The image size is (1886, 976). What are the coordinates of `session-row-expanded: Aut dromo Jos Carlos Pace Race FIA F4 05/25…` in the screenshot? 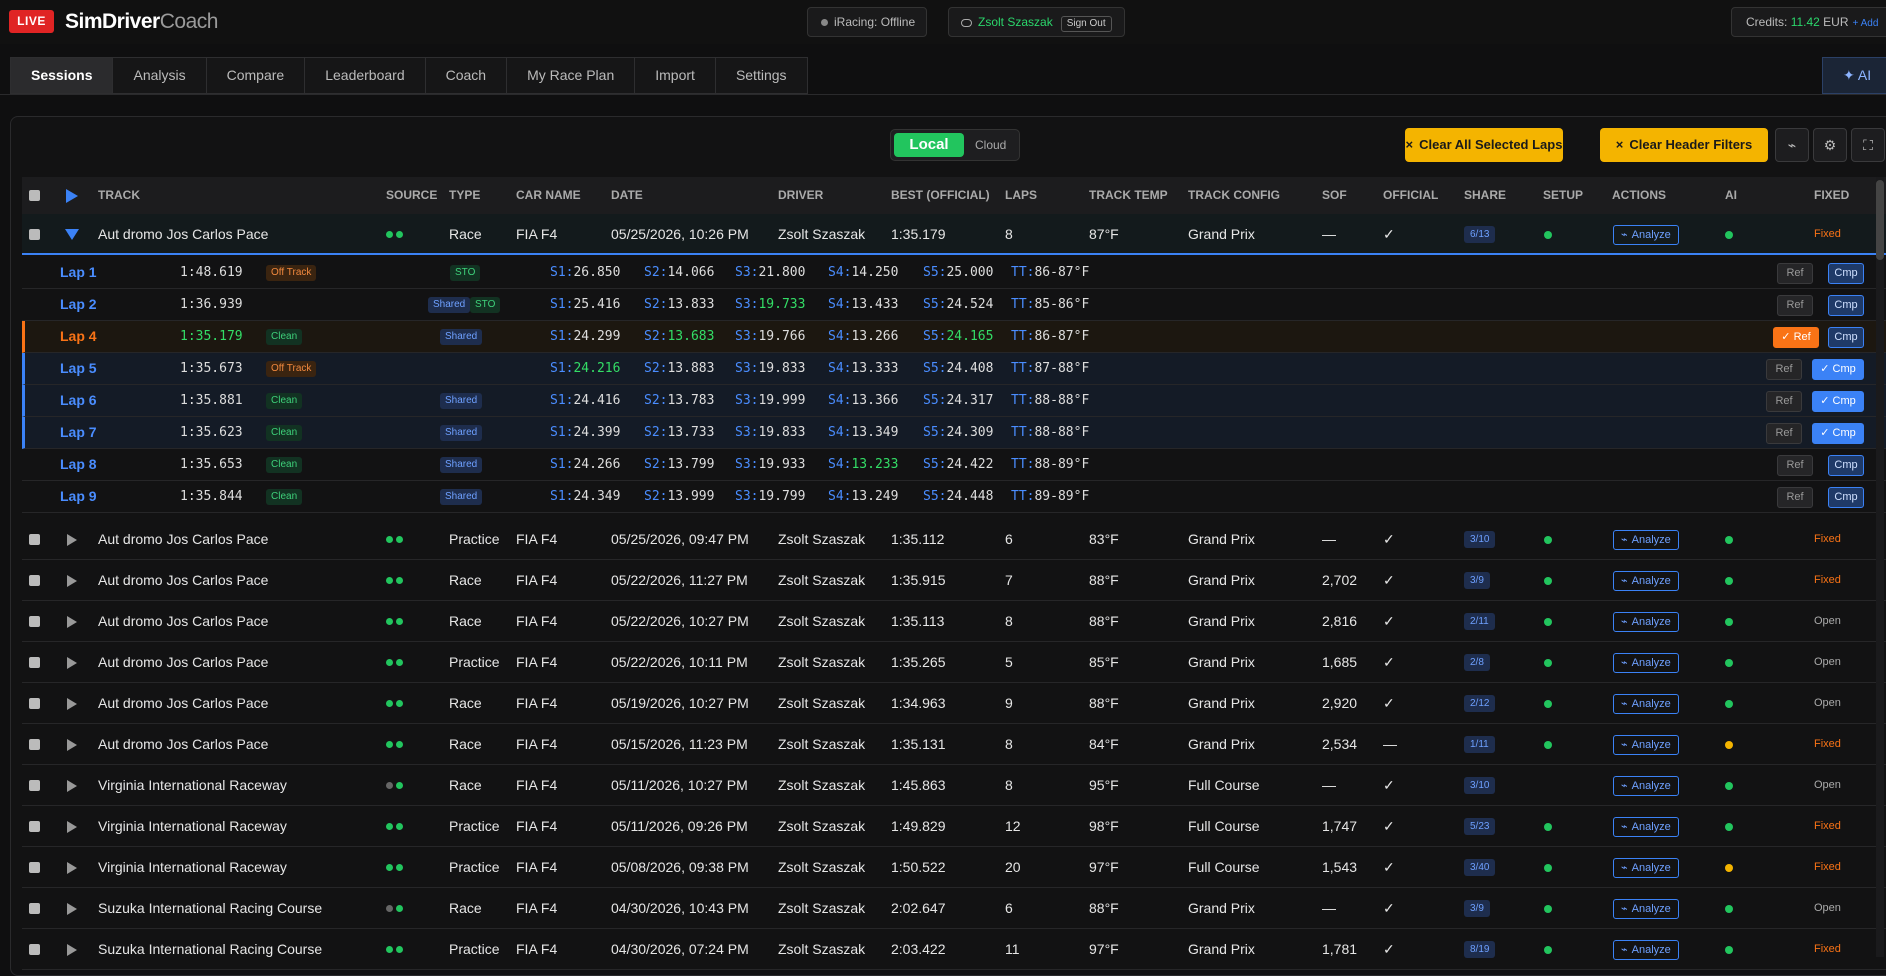 It's located at (954, 234).